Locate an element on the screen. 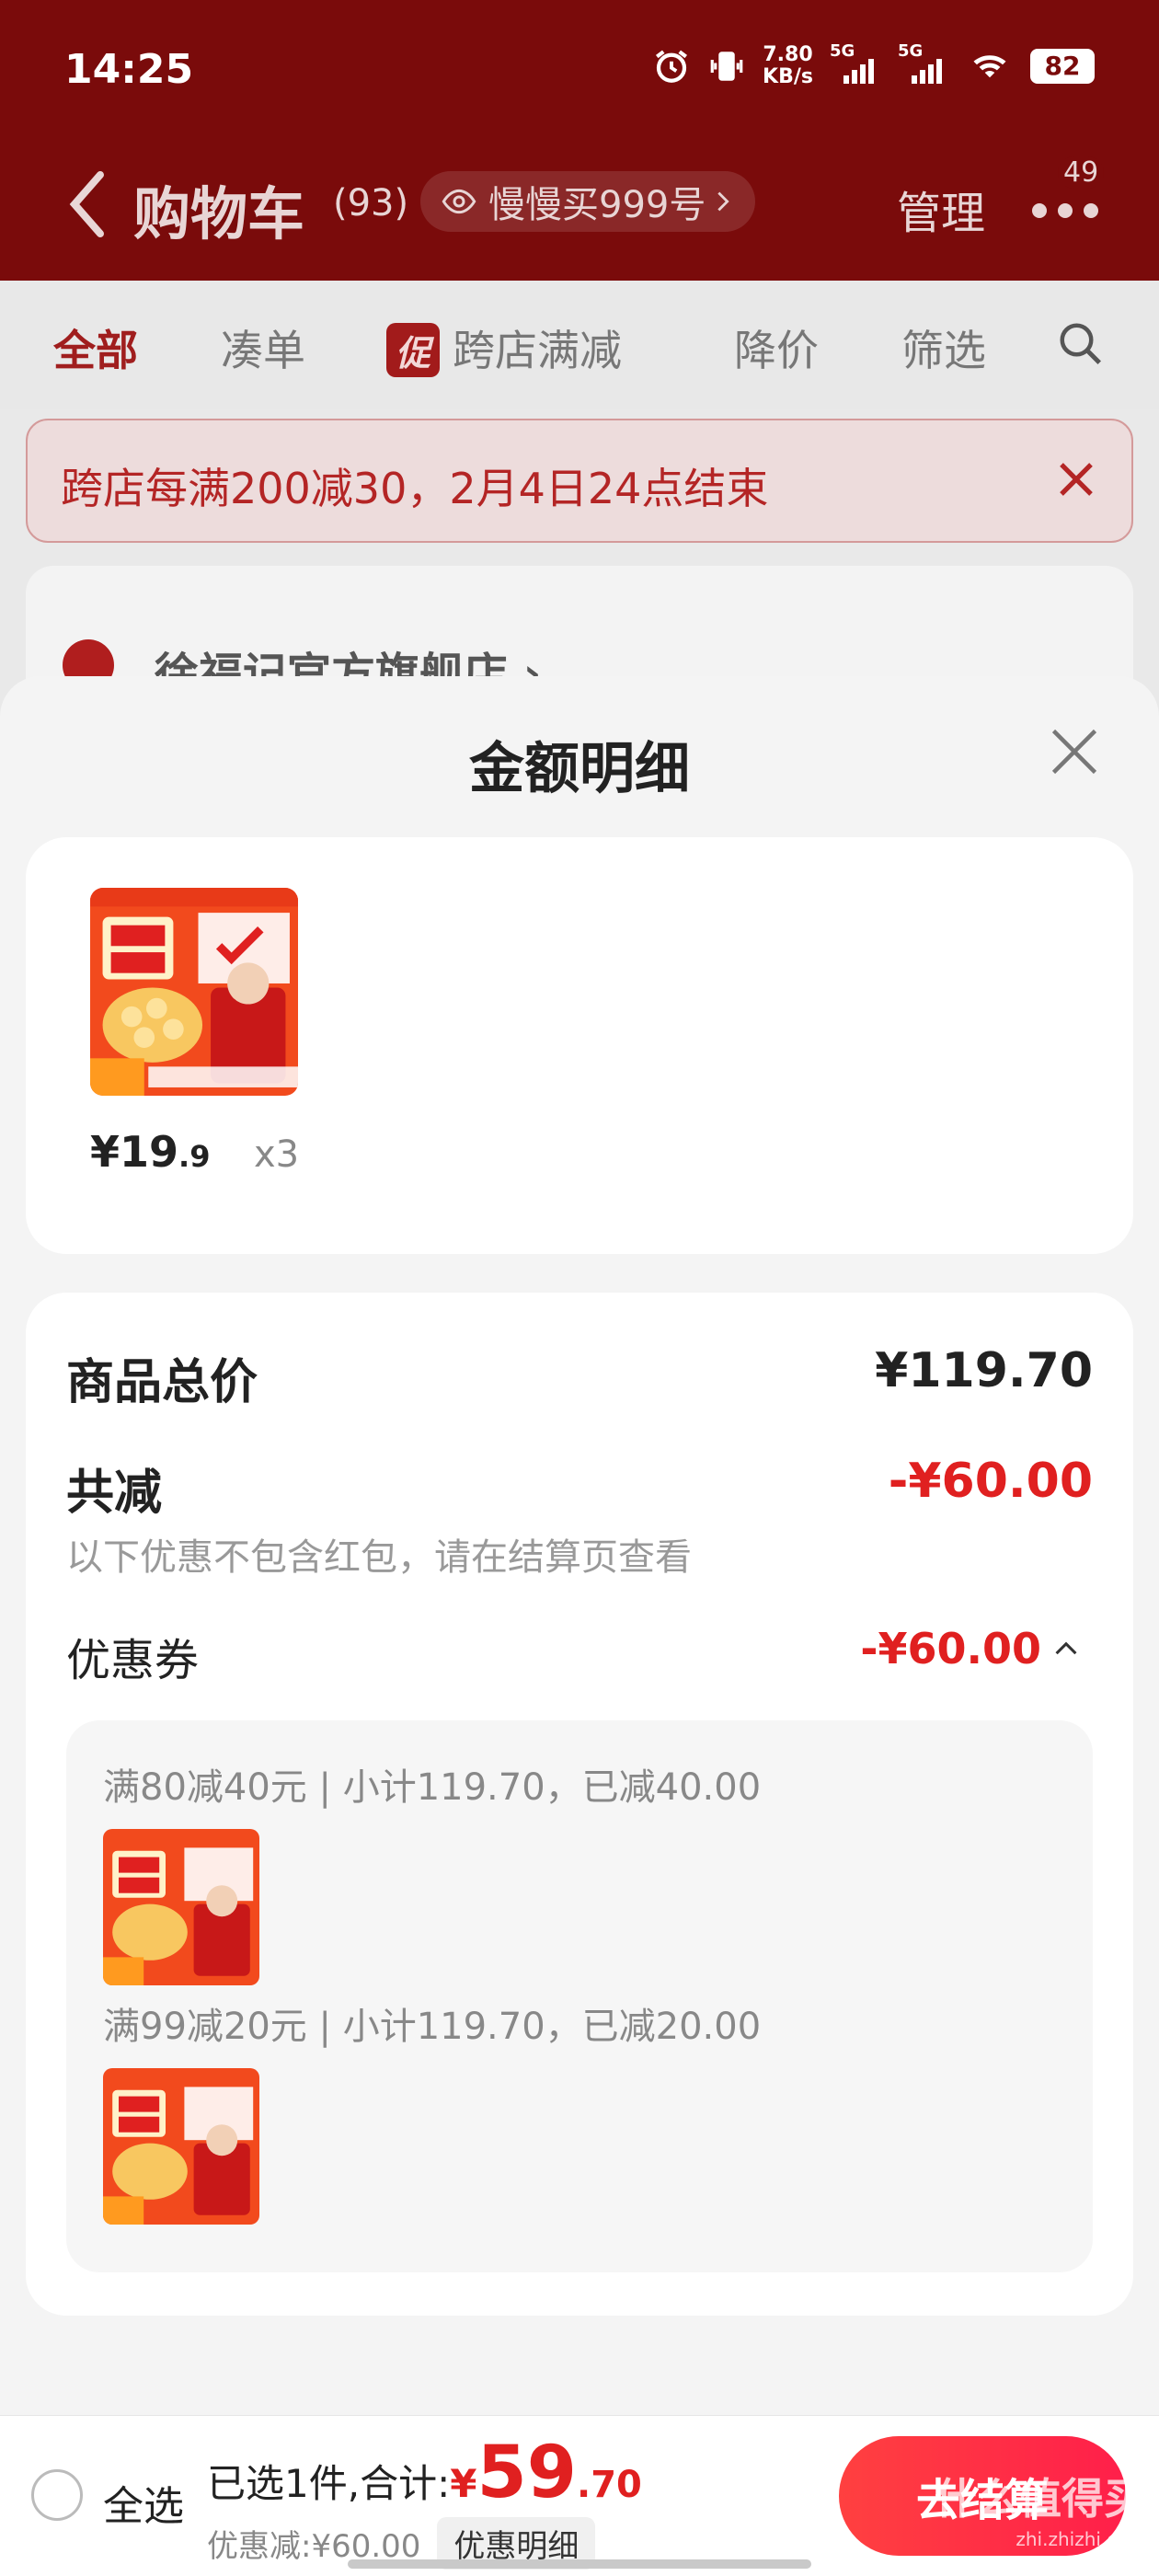 The width and height of the screenshot is (1159, 2576). page-title: 购物车 is located at coordinates (219, 213).